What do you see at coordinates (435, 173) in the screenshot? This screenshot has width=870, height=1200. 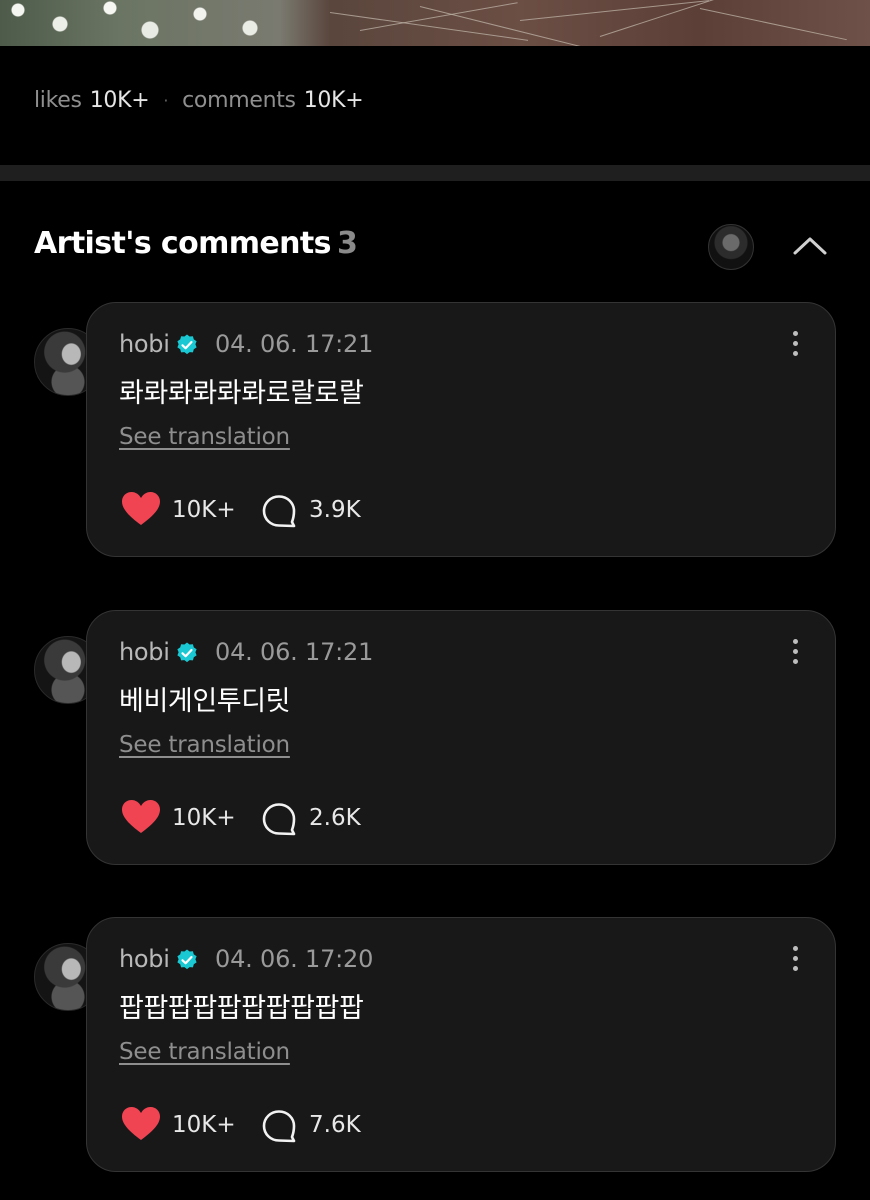 I see `section-divider` at bounding box center [435, 173].